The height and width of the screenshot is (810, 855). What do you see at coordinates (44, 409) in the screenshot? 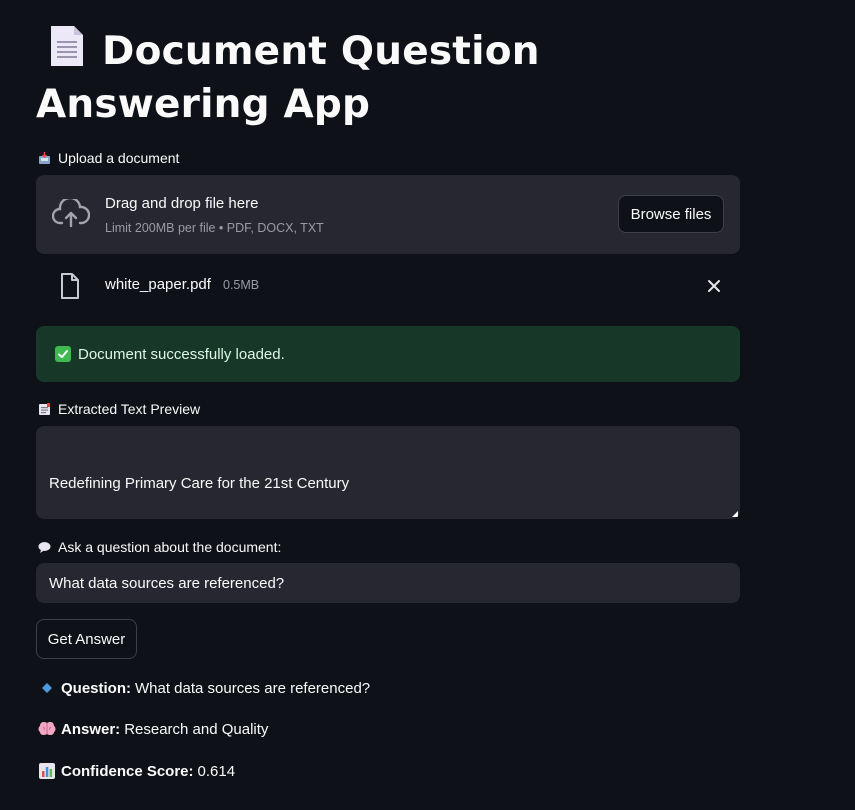
I see `bookmark-tabs-icon` at bounding box center [44, 409].